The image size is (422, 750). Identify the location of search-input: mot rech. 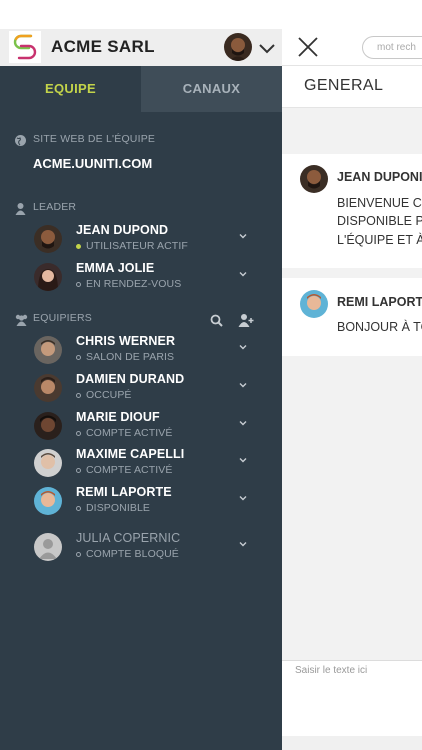
(392, 47).